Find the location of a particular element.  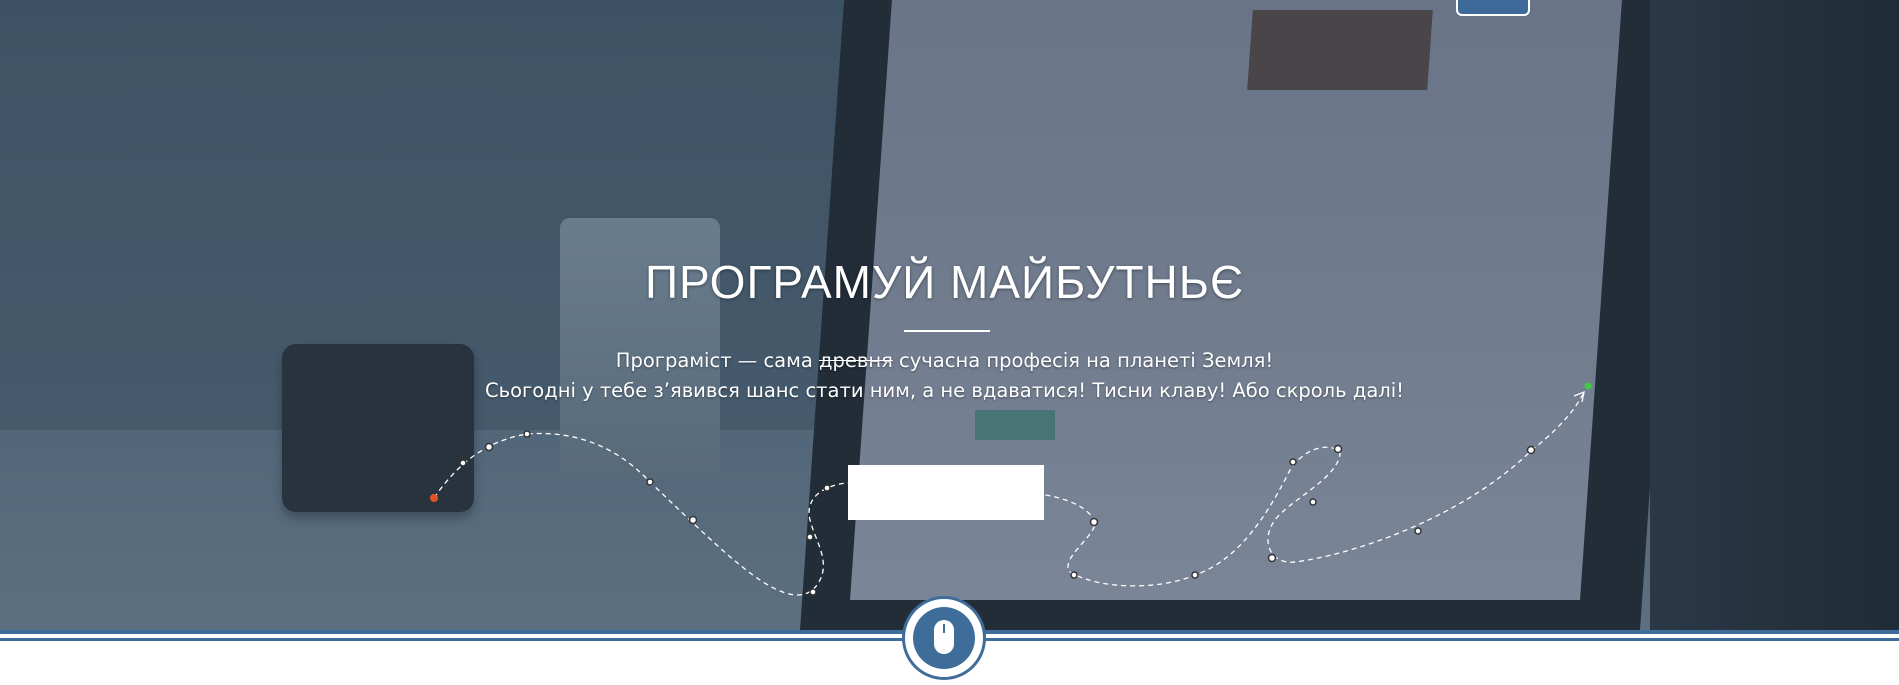

scroll-down-button is located at coordinates (944, 638).